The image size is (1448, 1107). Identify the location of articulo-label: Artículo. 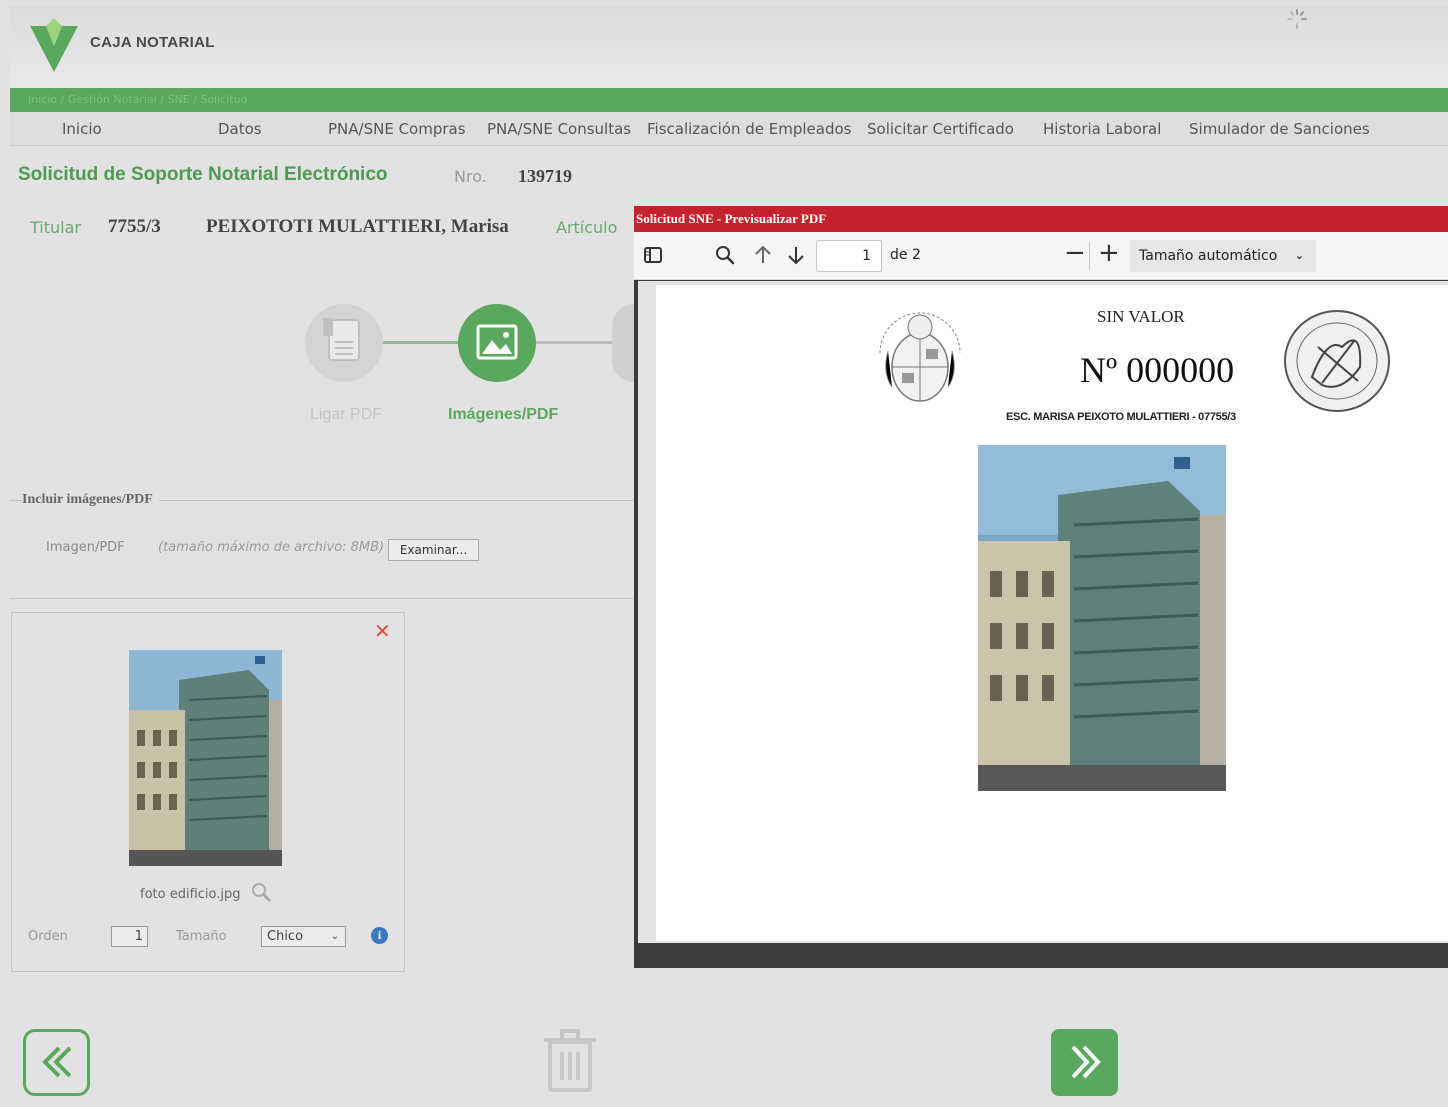
(587, 227).